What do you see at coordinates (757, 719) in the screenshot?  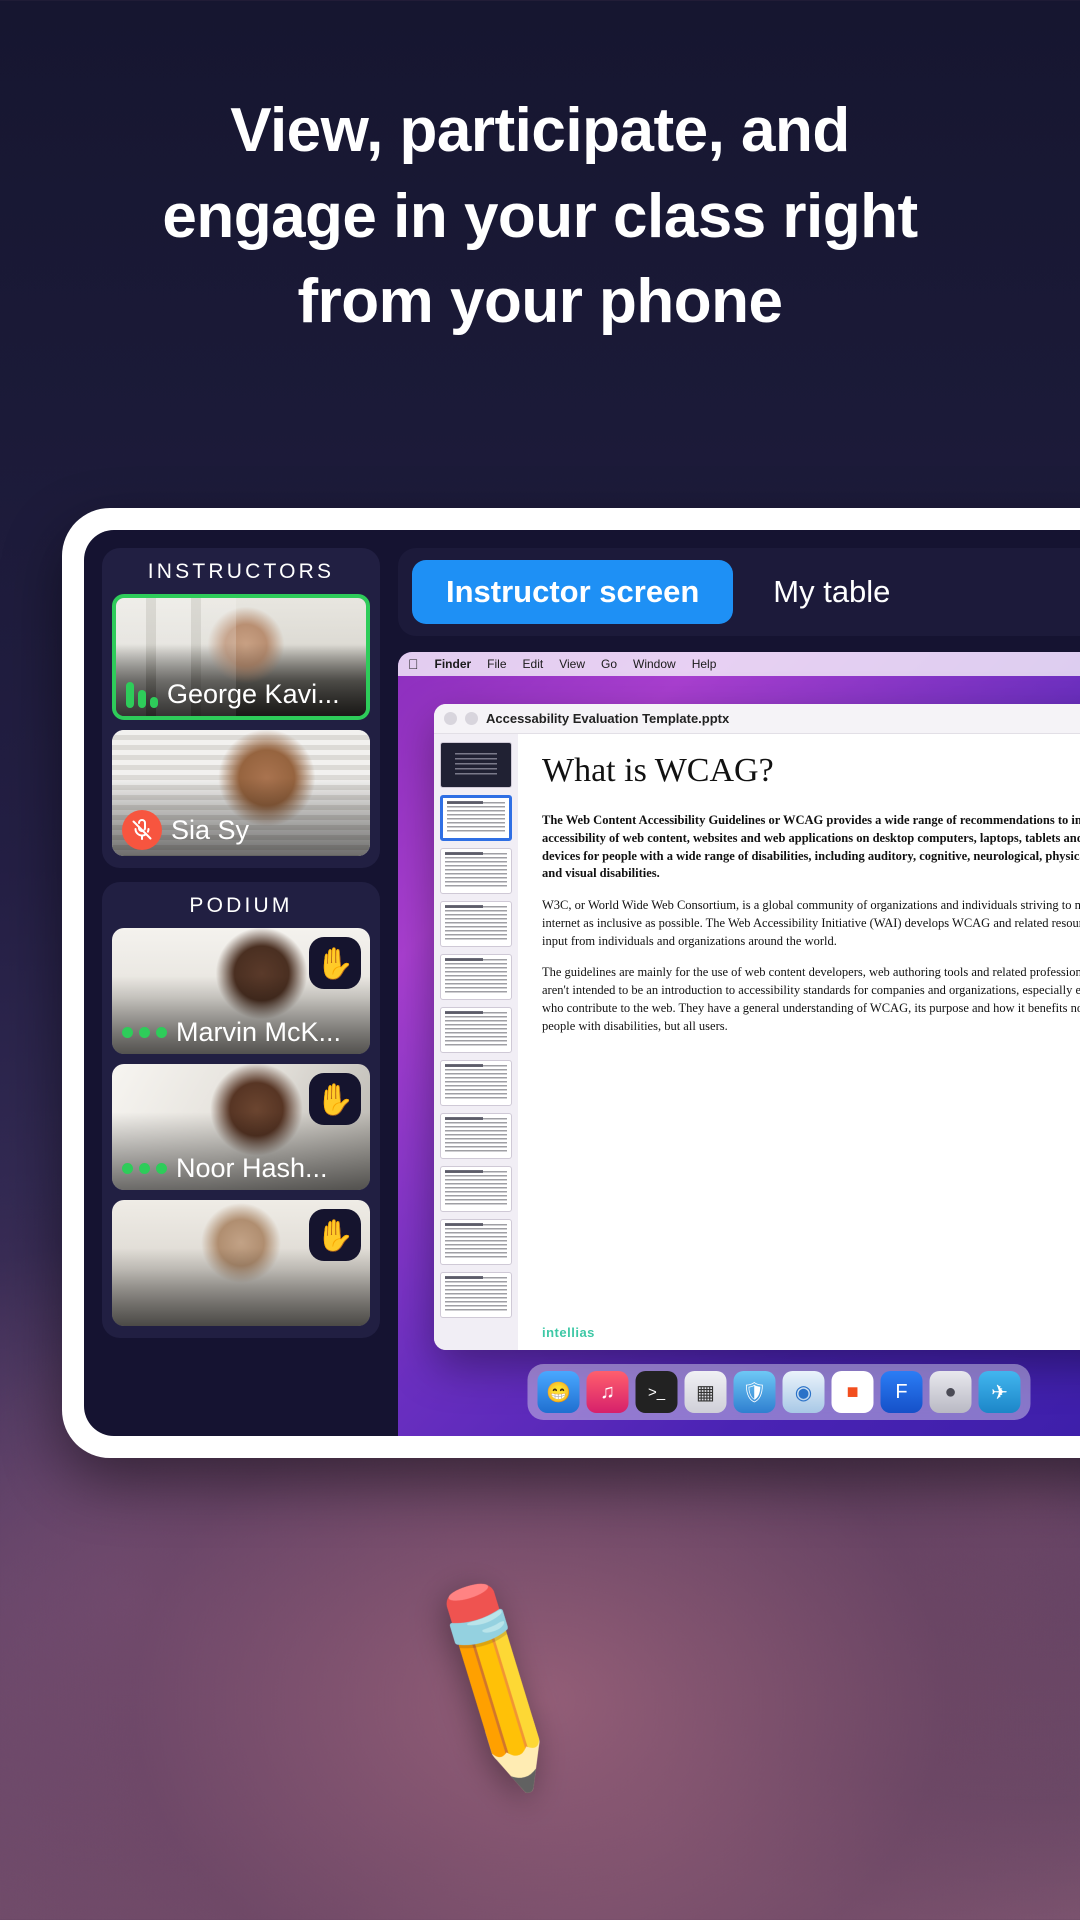 I see `window-titlebar: Accessability Evaluation Template.pptx` at bounding box center [757, 719].